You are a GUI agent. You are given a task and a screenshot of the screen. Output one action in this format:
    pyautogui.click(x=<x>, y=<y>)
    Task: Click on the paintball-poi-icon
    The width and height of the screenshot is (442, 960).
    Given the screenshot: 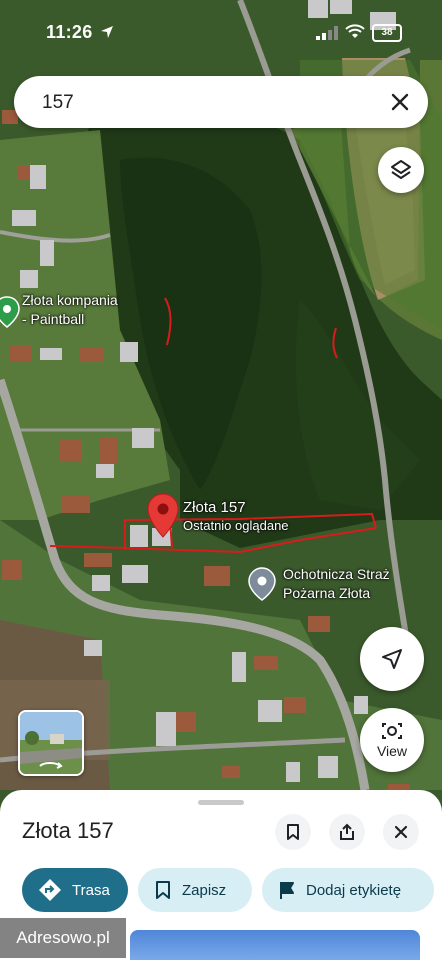 What is the action you would take?
    pyautogui.click(x=10, y=312)
    